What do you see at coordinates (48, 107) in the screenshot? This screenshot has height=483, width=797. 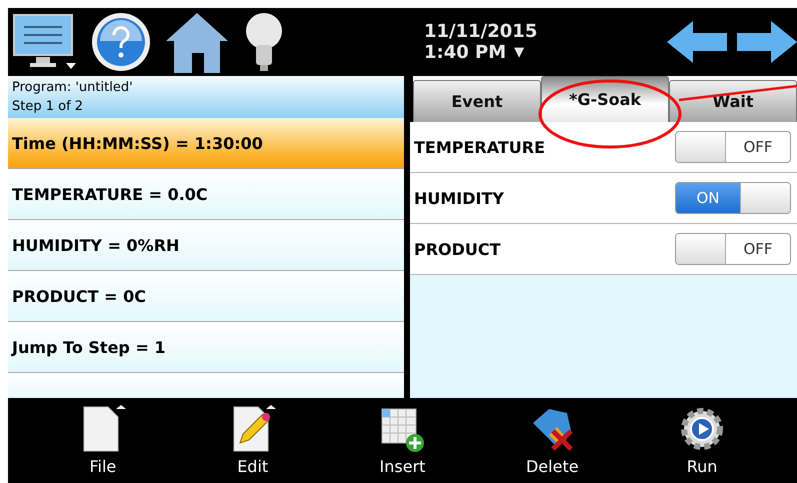 I see `step-count: Step 1 of 2` at bounding box center [48, 107].